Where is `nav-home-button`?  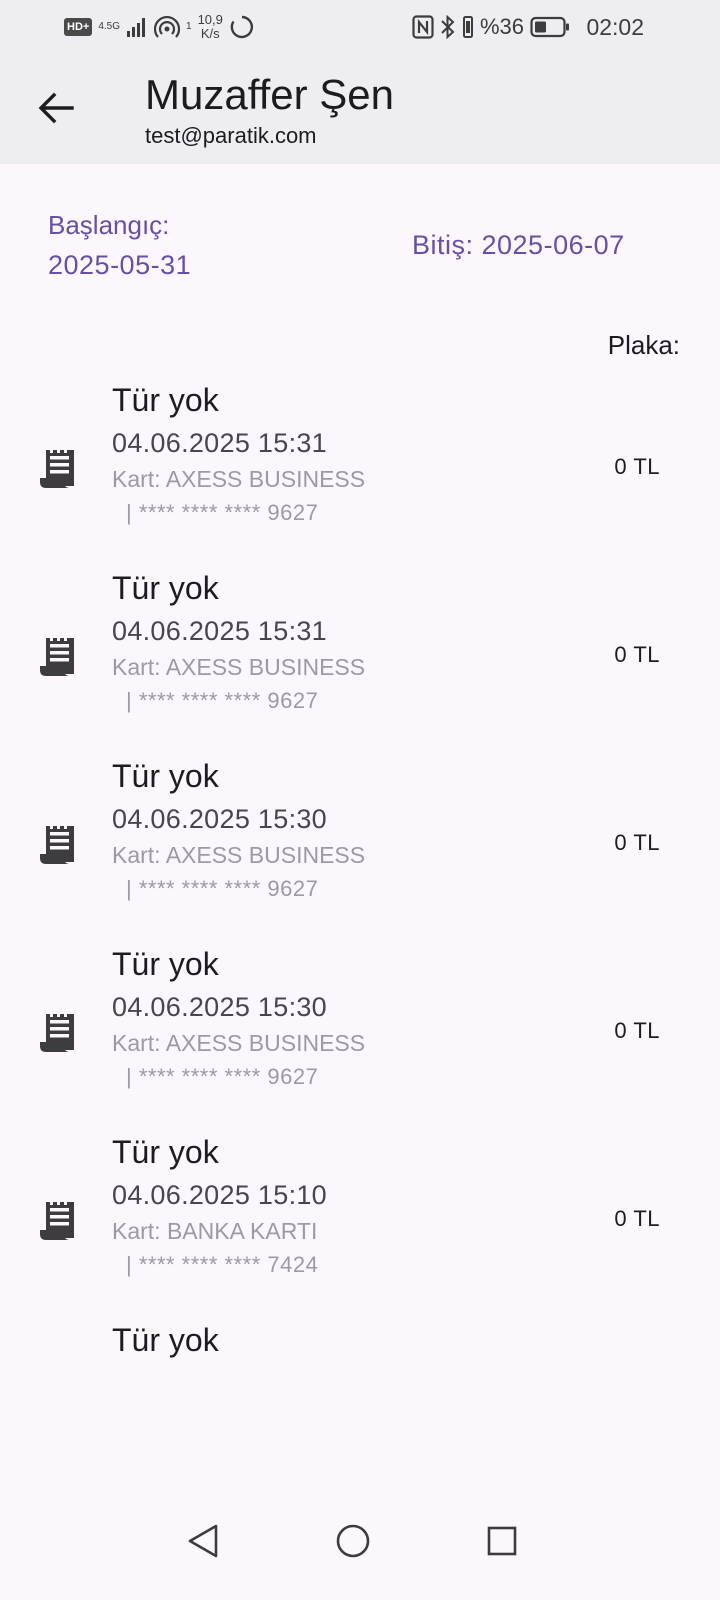
nav-home-button is located at coordinates (353, 1541).